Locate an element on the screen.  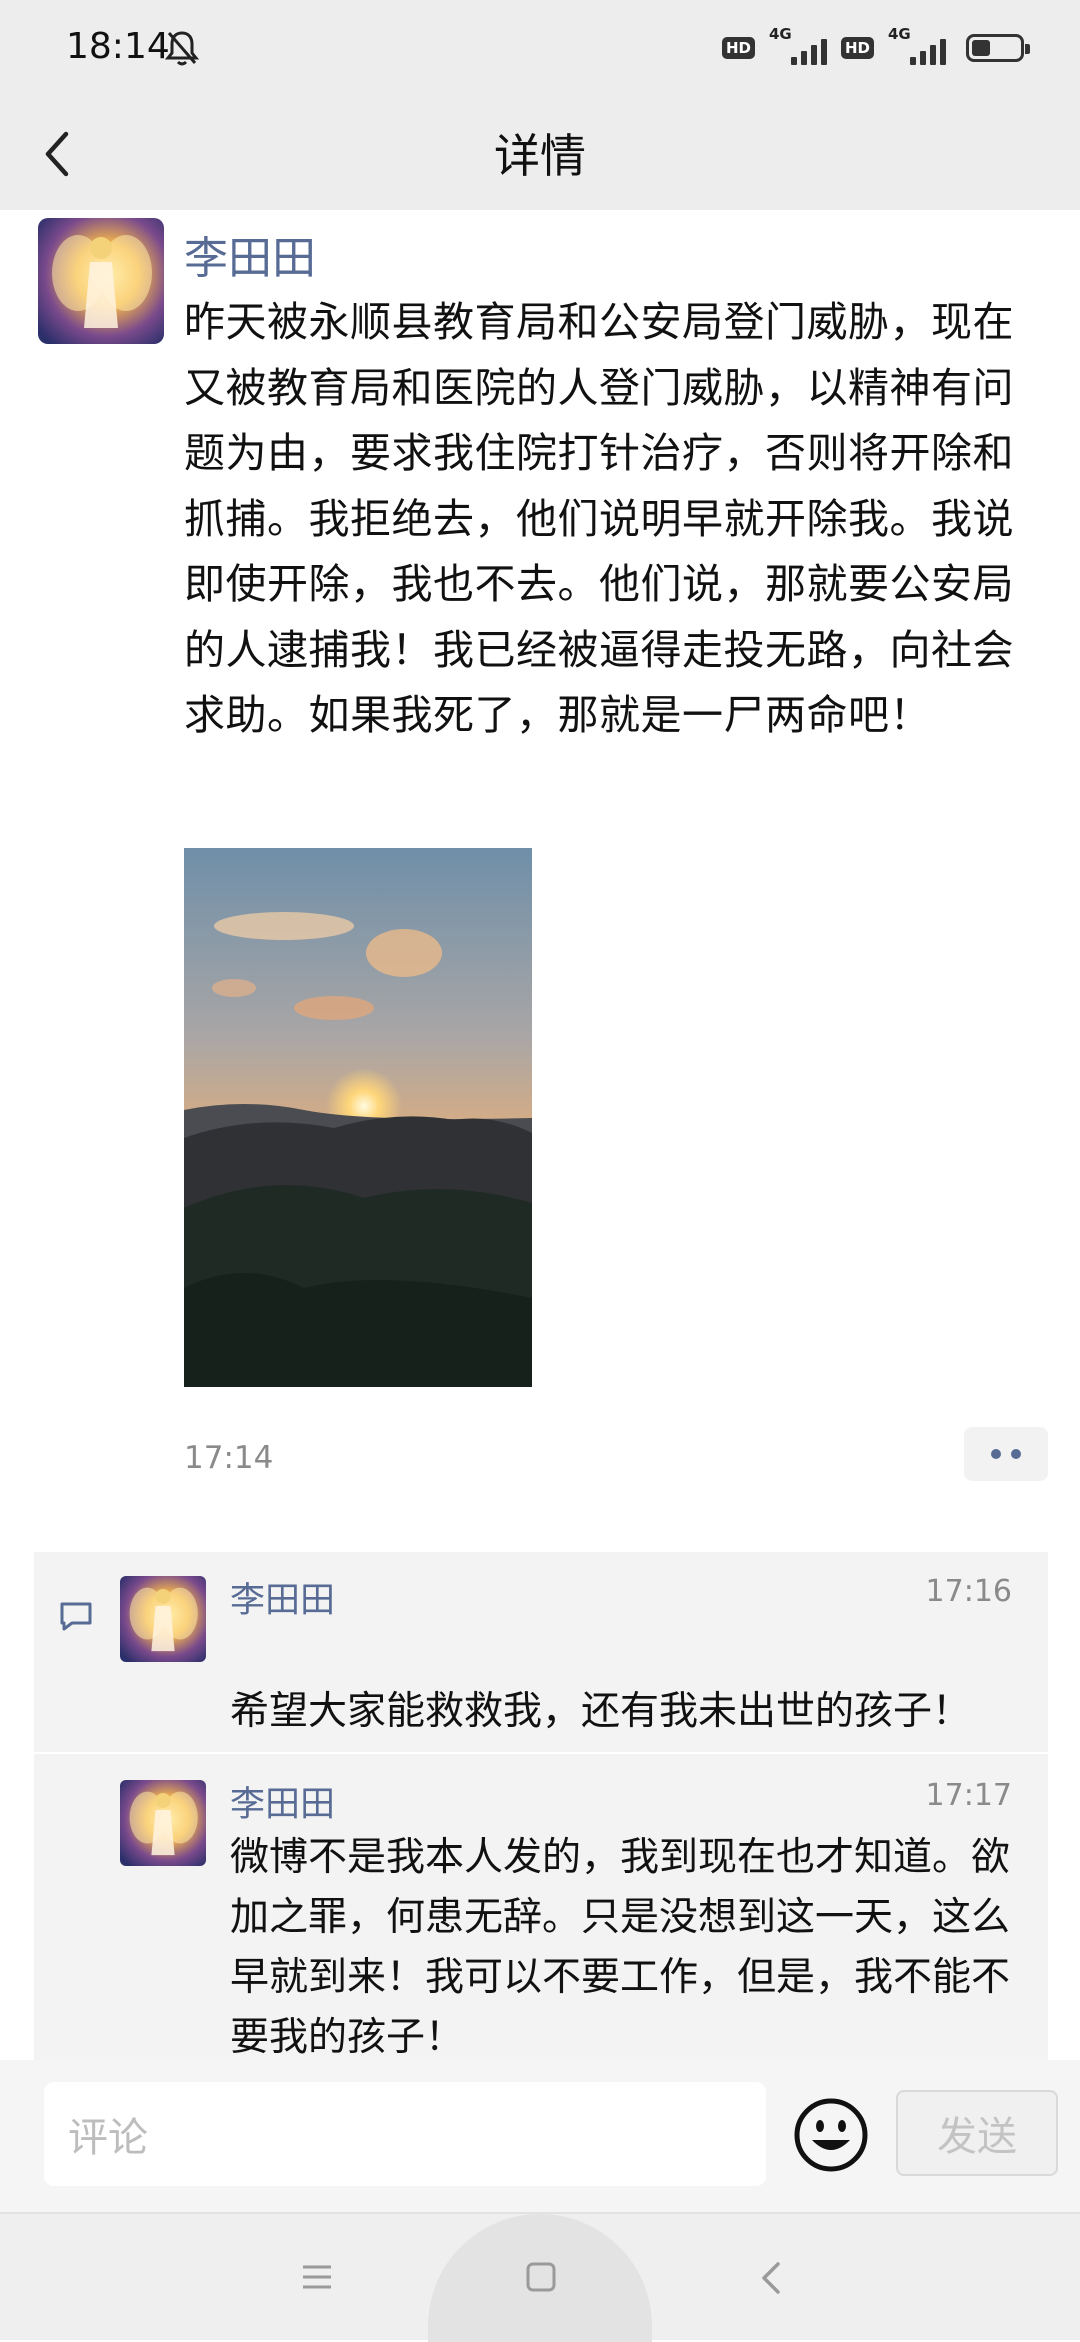
triangle-back-icon is located at coordinates (771, 2278).